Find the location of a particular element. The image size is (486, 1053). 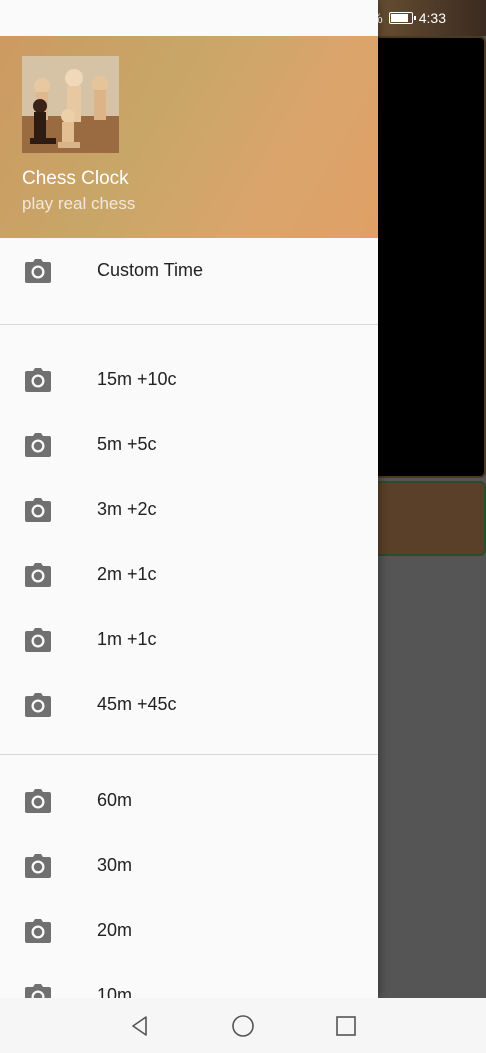

menu-item-label: 20m is located at coordinates (115, 930).